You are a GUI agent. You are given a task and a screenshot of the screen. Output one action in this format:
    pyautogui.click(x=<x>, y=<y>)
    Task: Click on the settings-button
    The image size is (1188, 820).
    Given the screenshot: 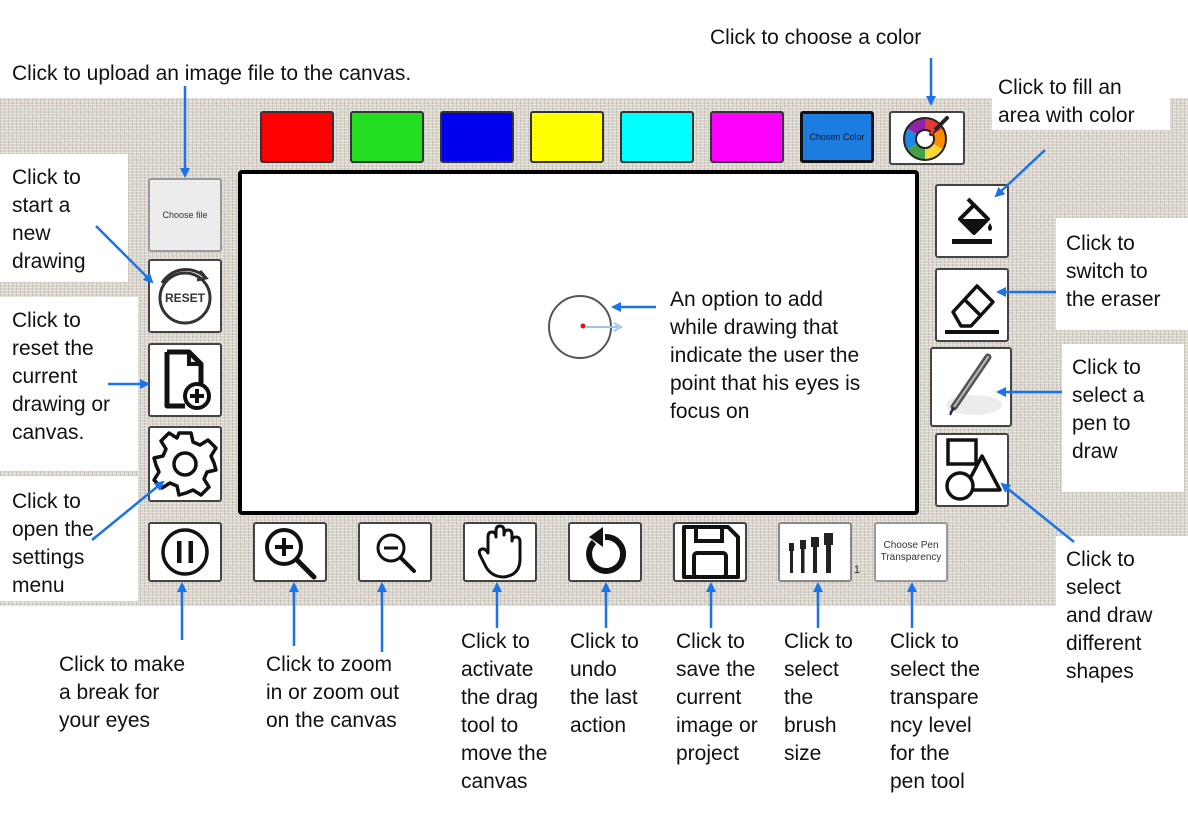 What is the action you would take?
    pyautogui.click(x=185, y=464)
    